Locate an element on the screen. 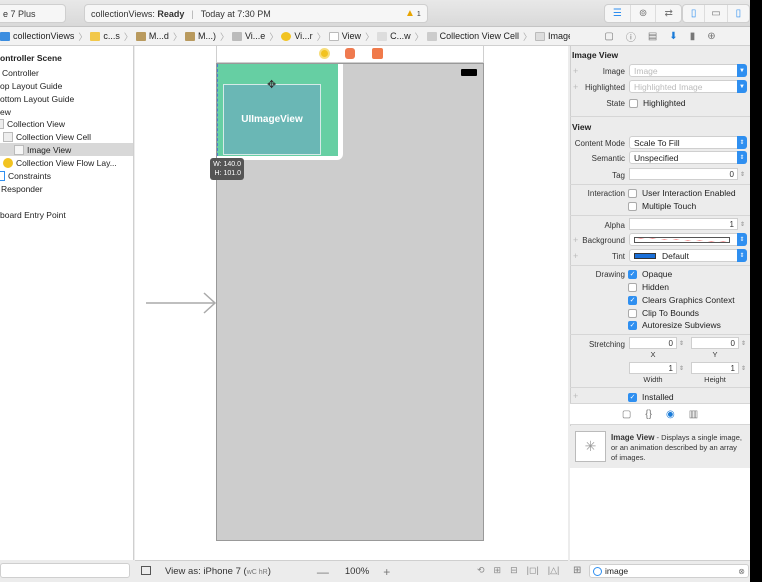  connections-inspector-icon: ⊕ is located at coordinates (711, 36).